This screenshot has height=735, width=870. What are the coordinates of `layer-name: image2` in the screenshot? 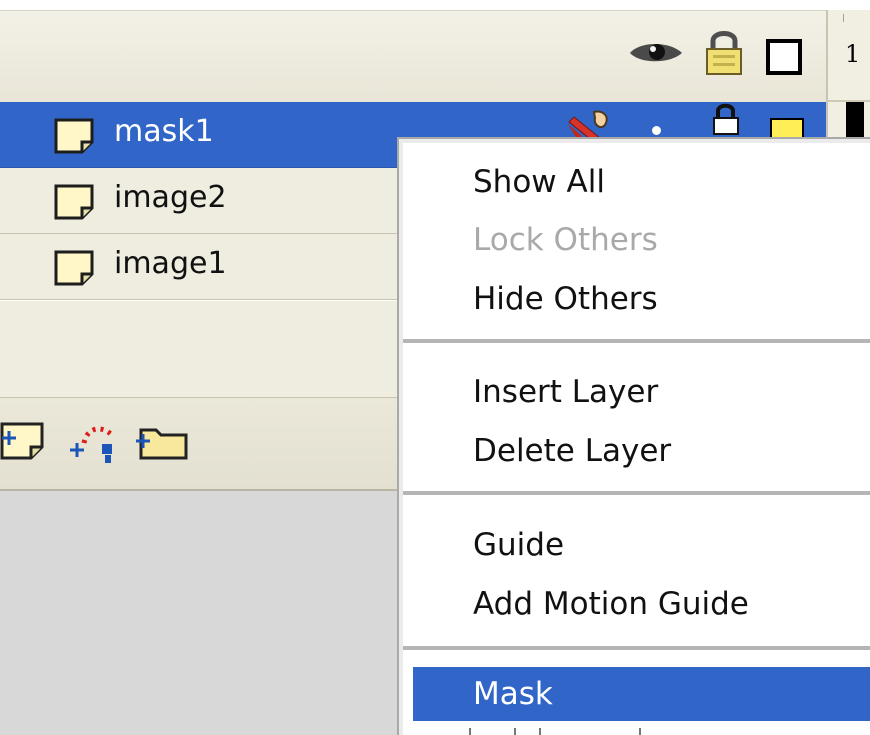 It's located at (170, 197).